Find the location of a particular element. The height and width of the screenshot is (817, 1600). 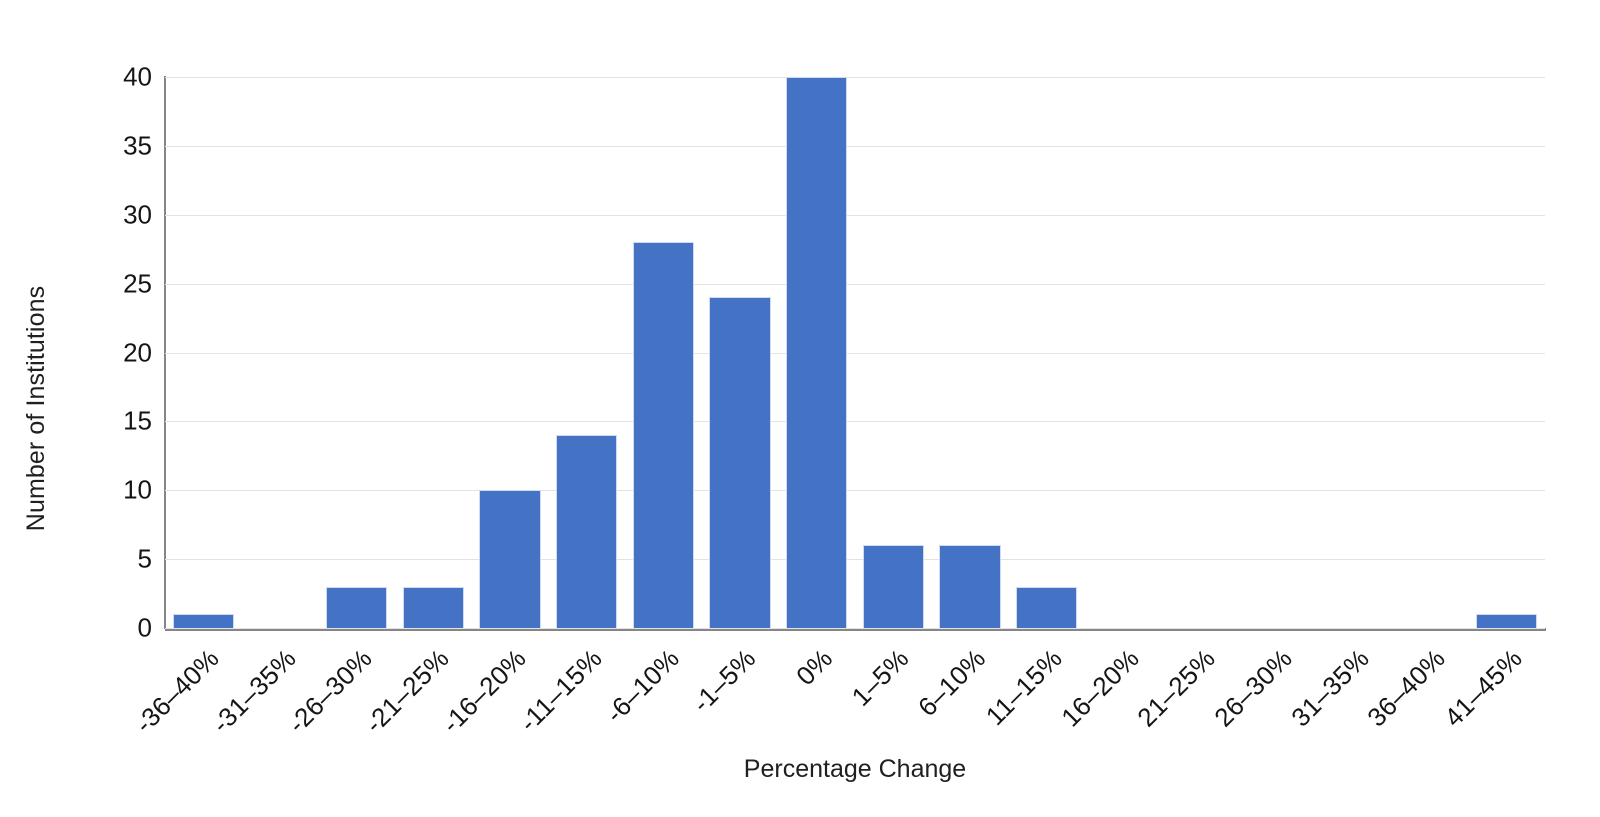

x-label-slot: 11–15% is located at coordinates (1032, 691).